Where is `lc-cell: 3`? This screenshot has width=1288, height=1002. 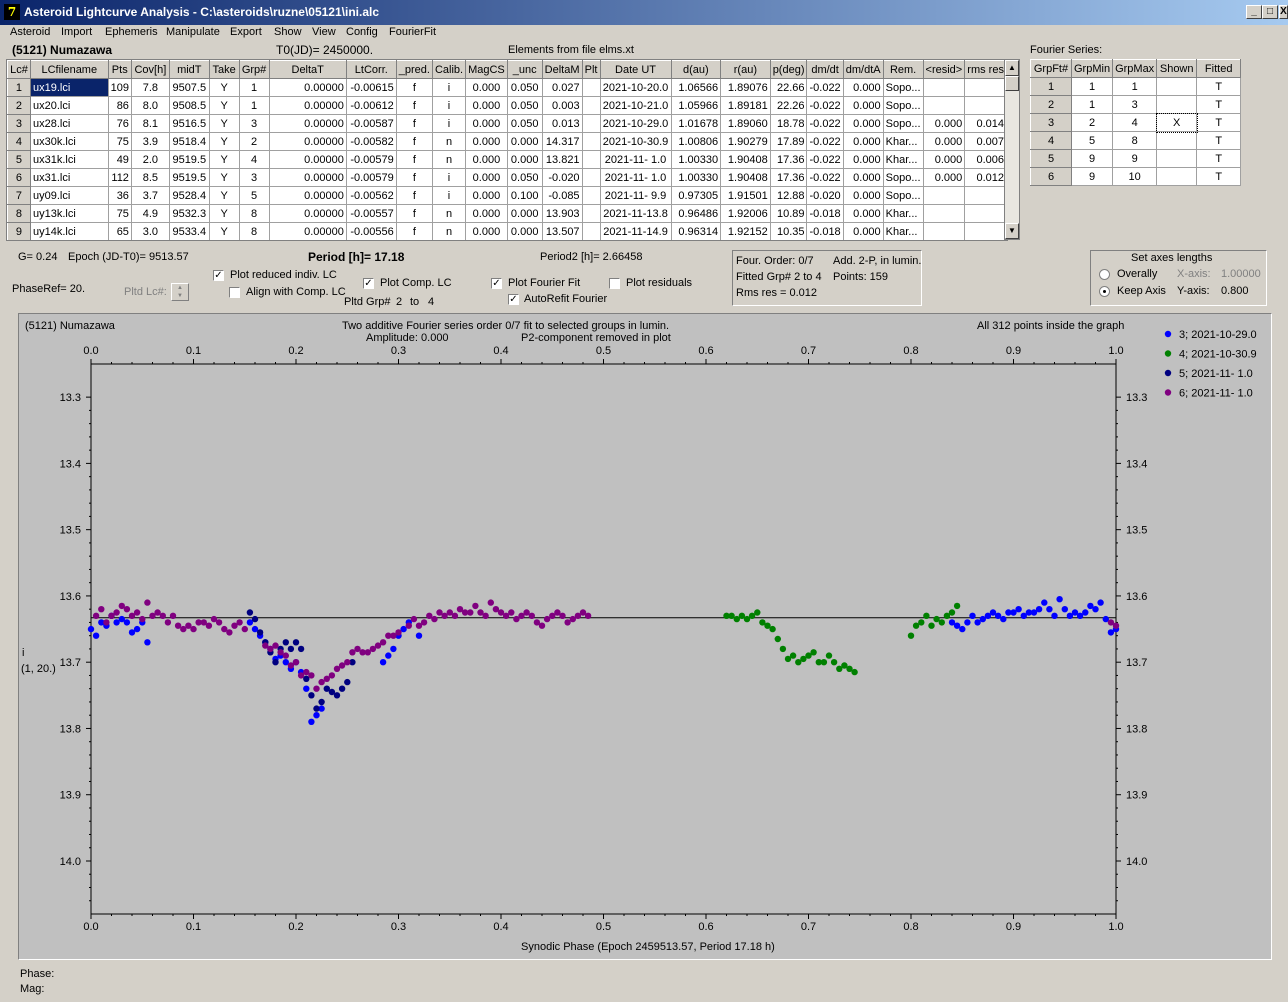
lc-cell: 3 is located at coordinates (254, 177).